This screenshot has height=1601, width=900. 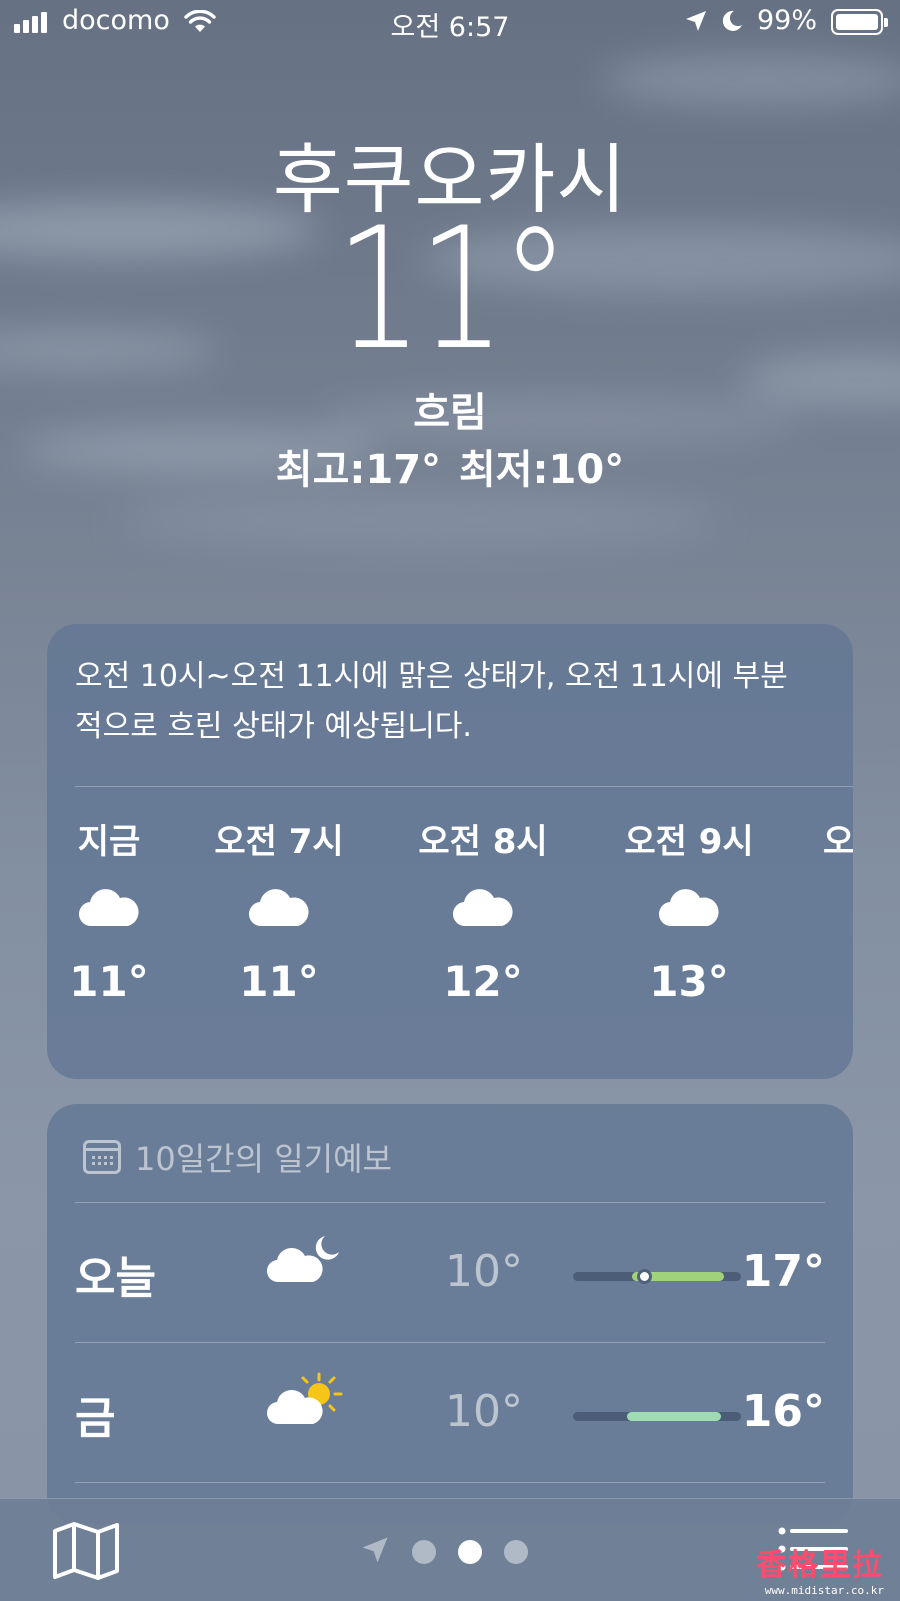 What do you see at coordinates (689, 981) in the screenshot?
I see `hour-temp: 13°` at bounding box center [689, 981].